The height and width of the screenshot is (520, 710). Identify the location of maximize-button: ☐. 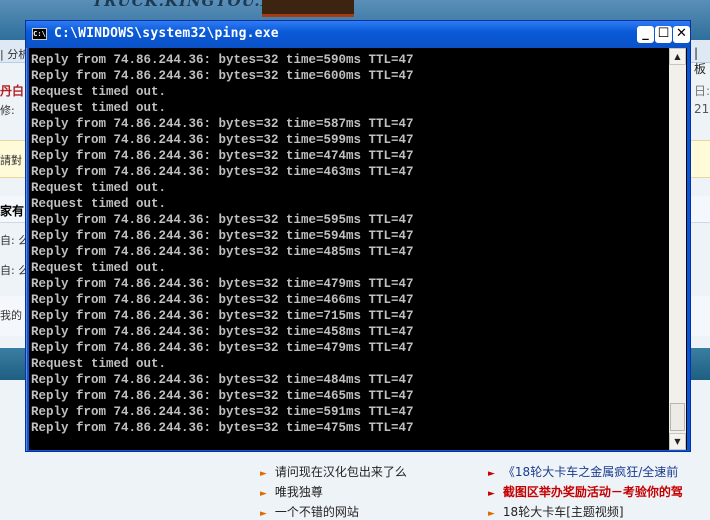
(663, 34).